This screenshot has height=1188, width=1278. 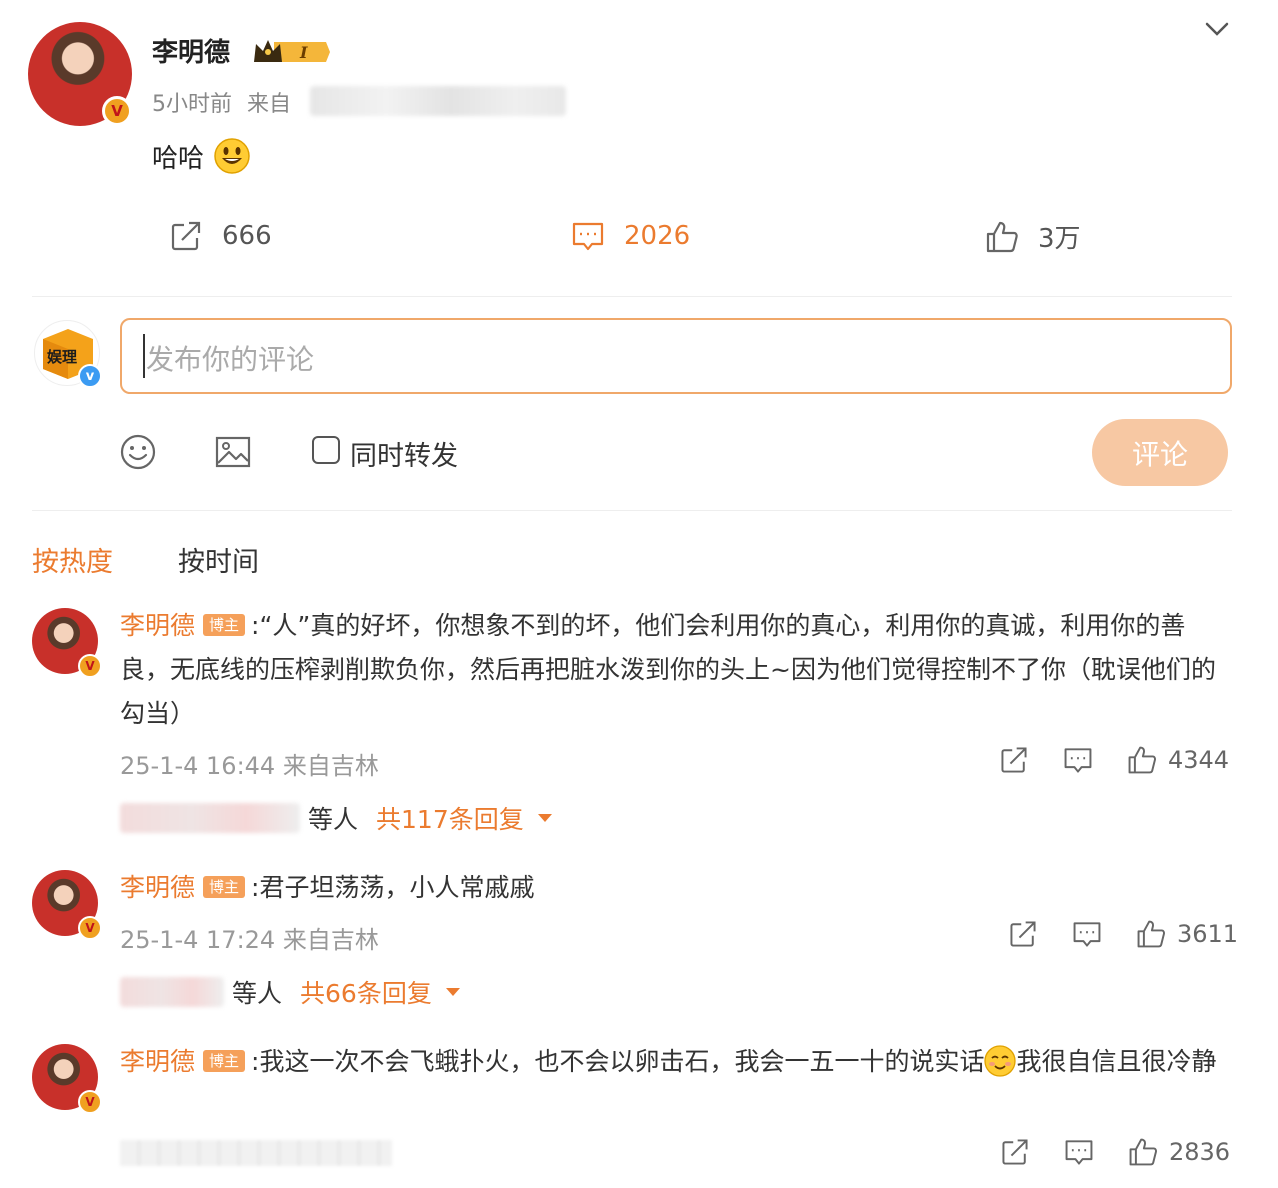 I want to click on comment-text-part2: 我很自信且很冷静, so click(x=1116, y=1061).